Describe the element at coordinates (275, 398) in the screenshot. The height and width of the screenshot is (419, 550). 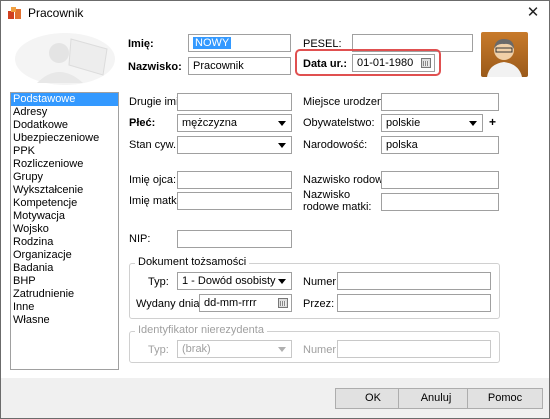
I see `dialog-footer: OK Anuluj Pomoc` at that location.